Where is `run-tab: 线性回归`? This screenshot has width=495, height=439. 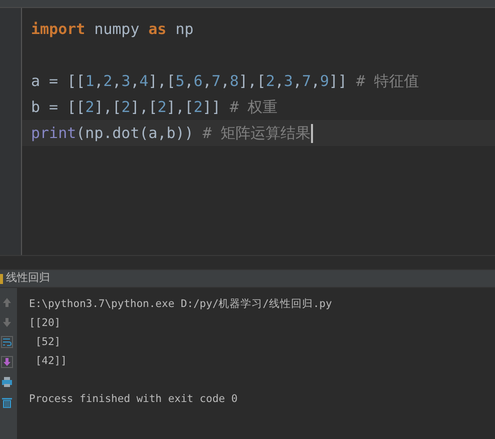
run-tab: 线性回归 is located at coordinates (26, 278).